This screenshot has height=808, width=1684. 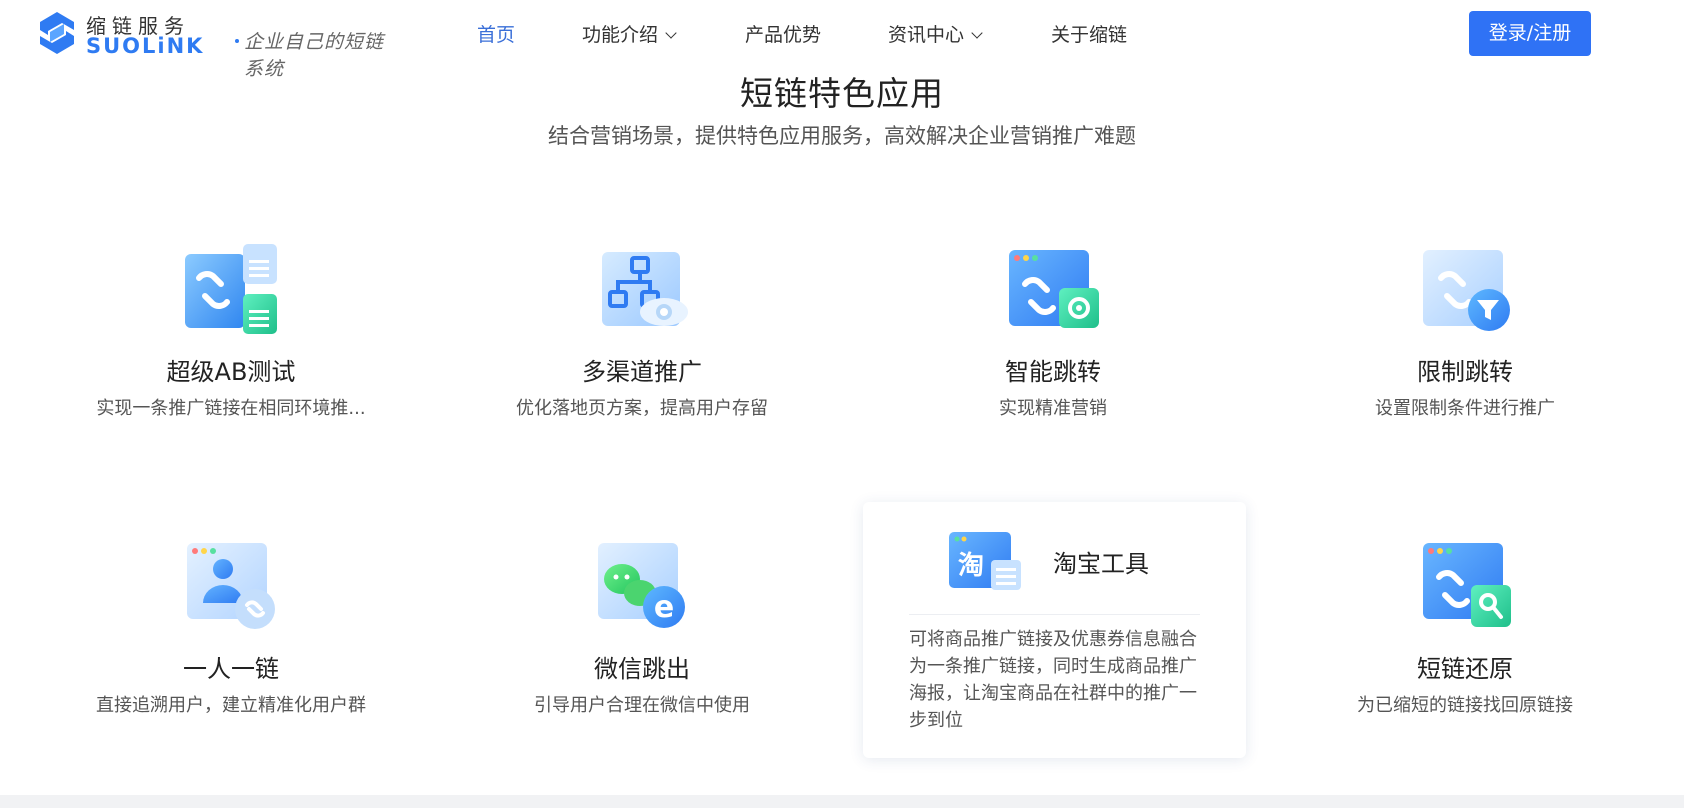 What do you see at coordinates (664, 607) in the screenshot?
I see `svg-text: e` at bounding box center [664, 607].